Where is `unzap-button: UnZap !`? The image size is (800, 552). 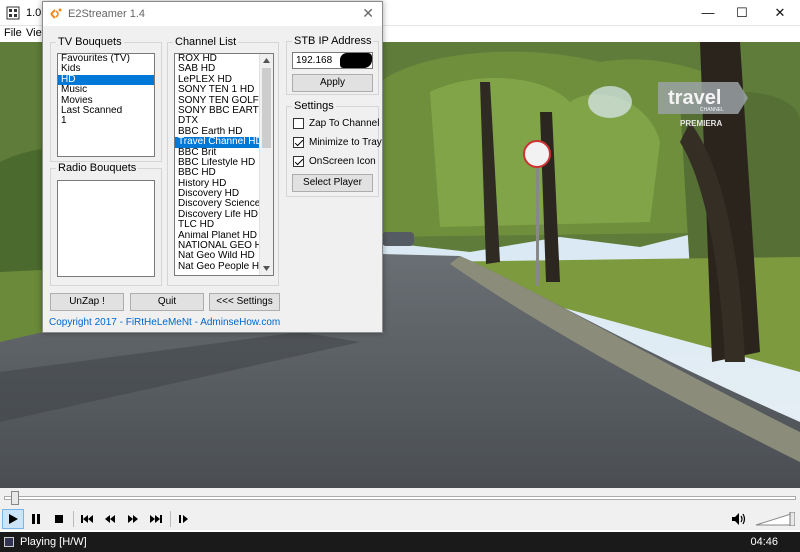
unzap-button: UnZap ! is located at coordinates (87, 302).